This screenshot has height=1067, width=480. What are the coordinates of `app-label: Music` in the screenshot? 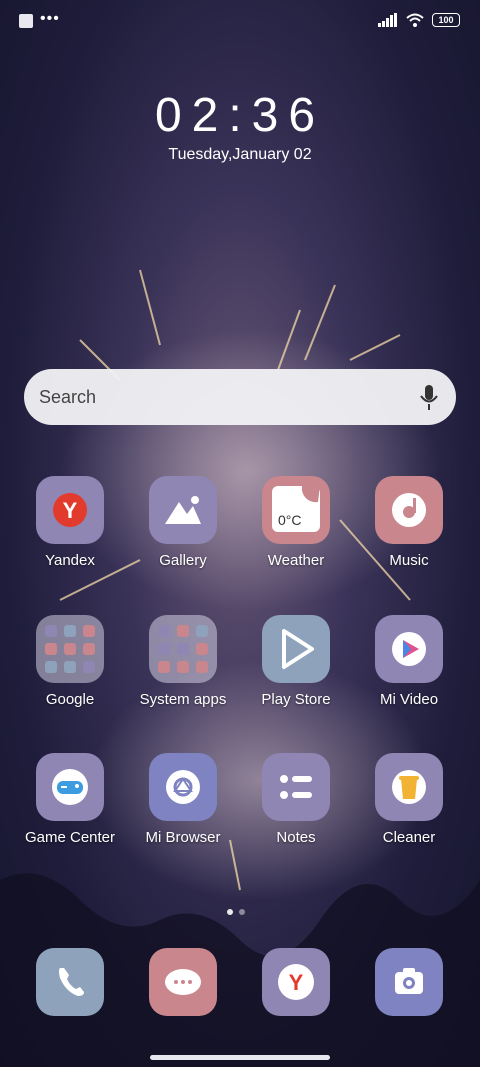 It's located at (409, 560).